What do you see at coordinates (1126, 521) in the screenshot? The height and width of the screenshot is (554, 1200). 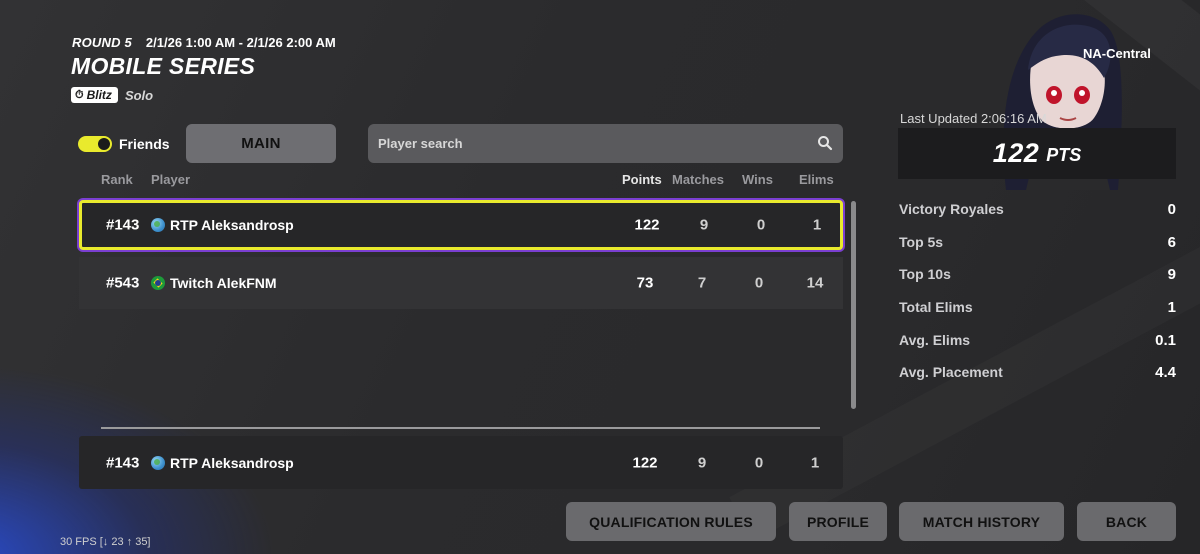 I see `back-button: BACK` at bounding box center [1126, 521].